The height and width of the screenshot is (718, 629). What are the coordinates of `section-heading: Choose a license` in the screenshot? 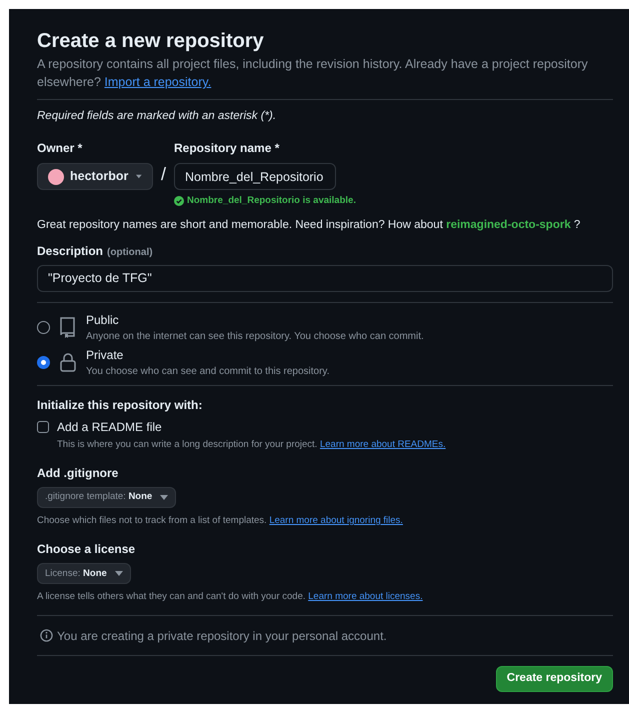 It's located at (86, 549).